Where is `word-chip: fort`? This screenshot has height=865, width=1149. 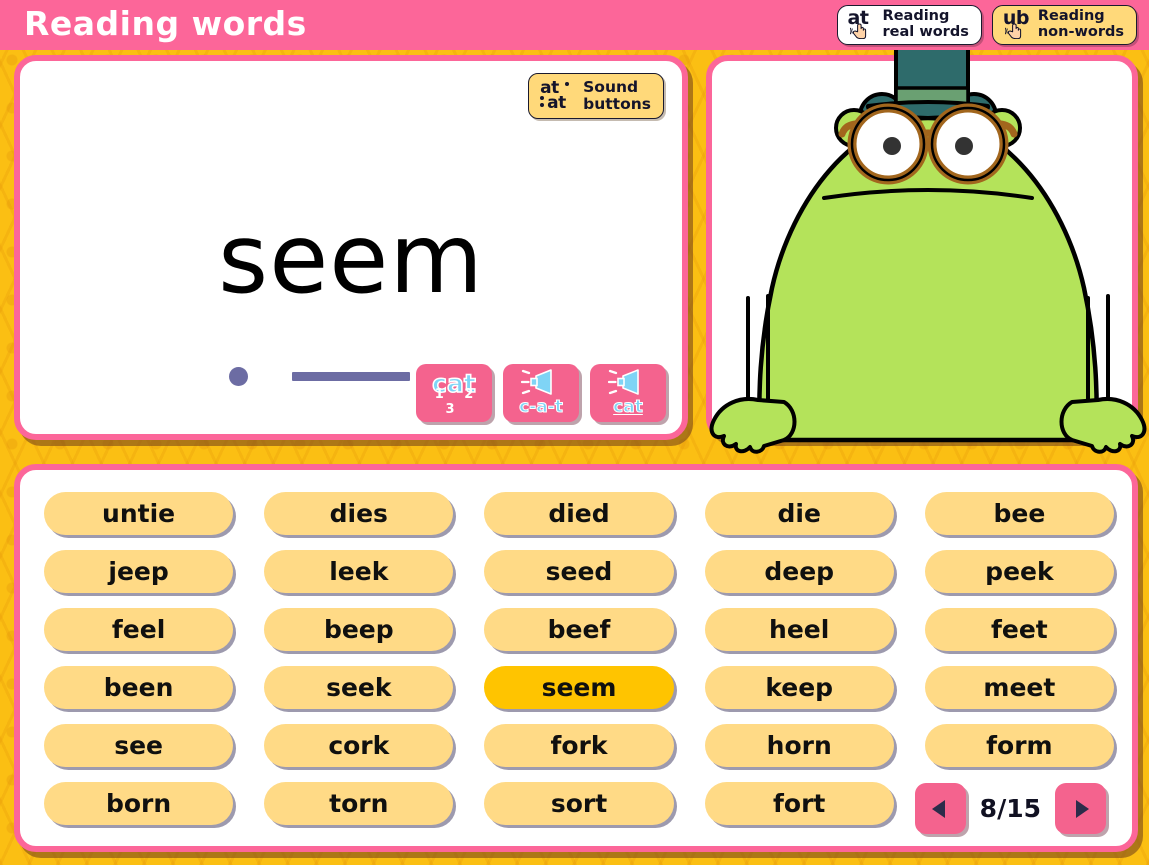 word-chip: fort is located at coordinates (799, 803).